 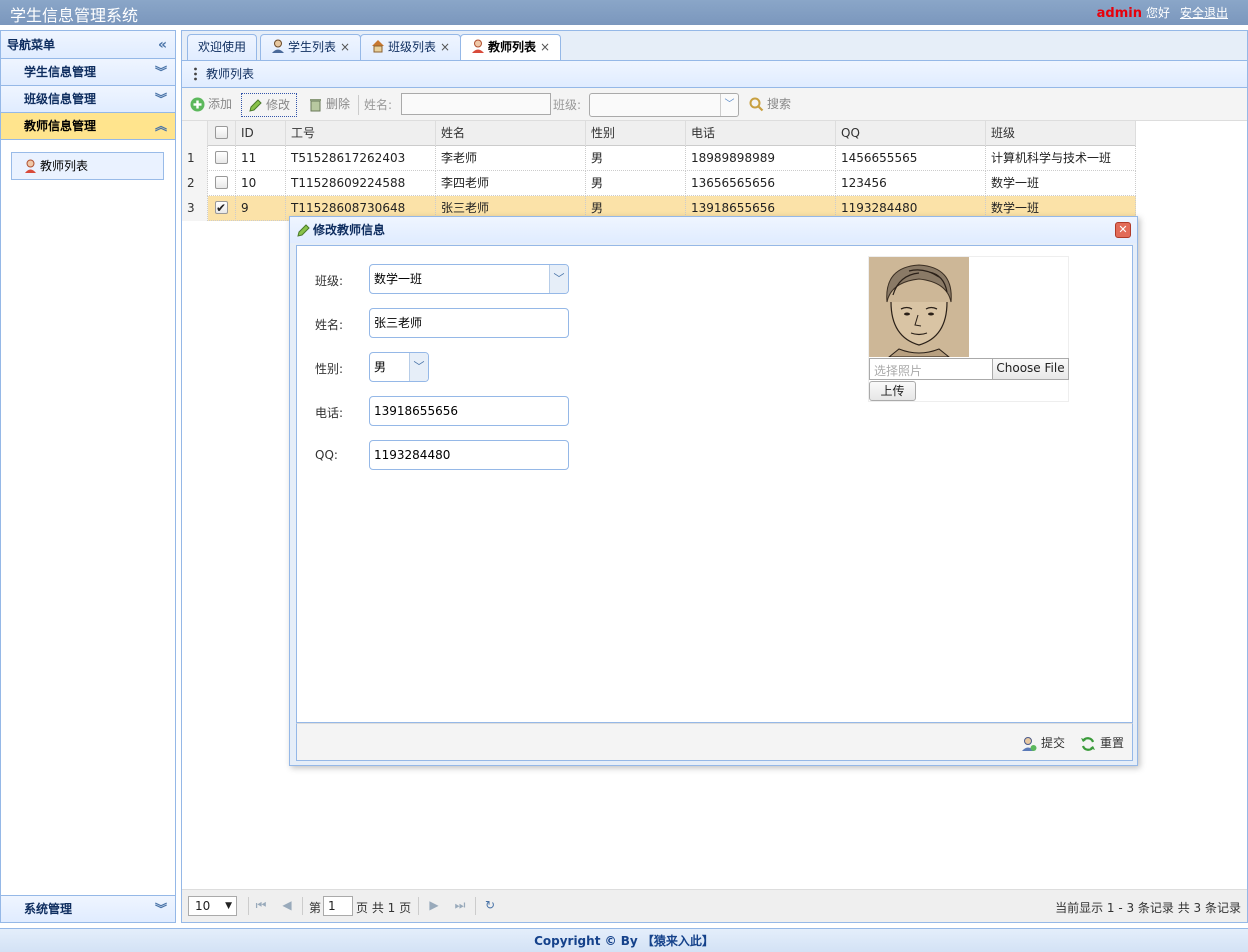 What do you see at coordinates (311, 47) in the screenshot?
I see `tab-student-list: 学生列表 ×` at bounding box center [311, 47].